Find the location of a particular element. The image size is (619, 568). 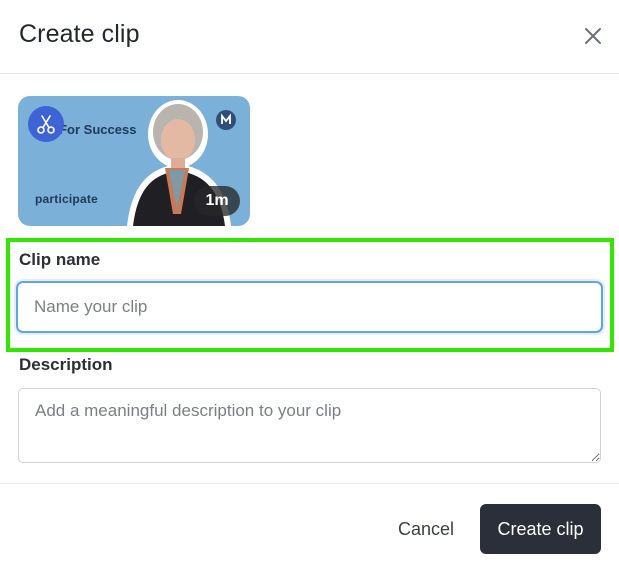

description-label: Description is located at coordinates (66, 364).